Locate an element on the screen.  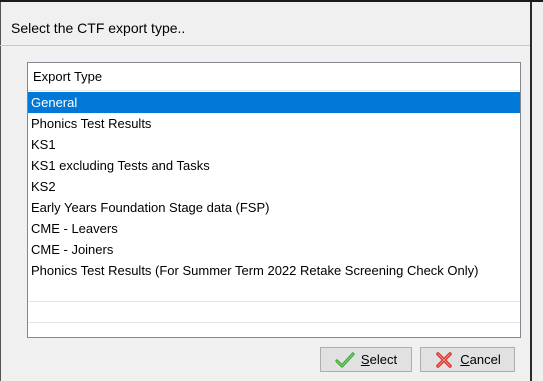
list-item-phonics-test-results: Phonics Test Results is located at coordinates (274, 123).